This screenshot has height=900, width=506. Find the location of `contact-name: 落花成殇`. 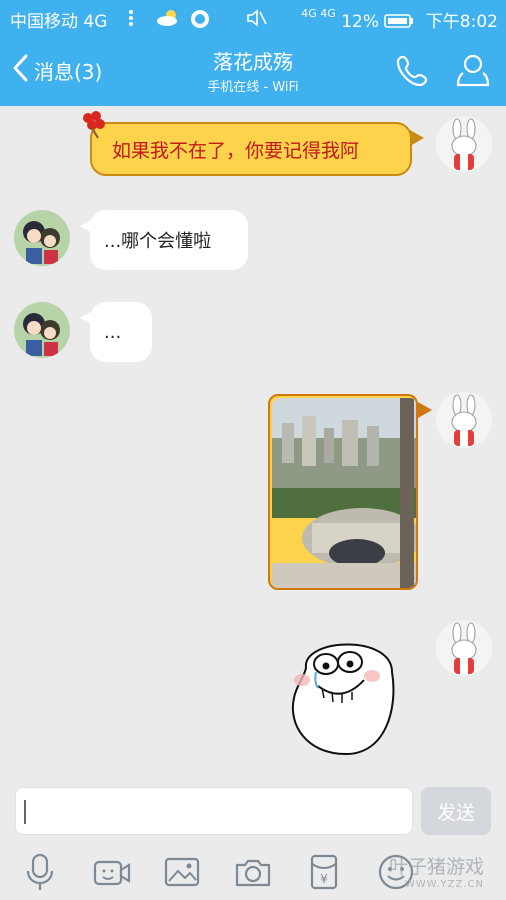

contact-name: 落花成殇 is located at coordinates (253, 62).